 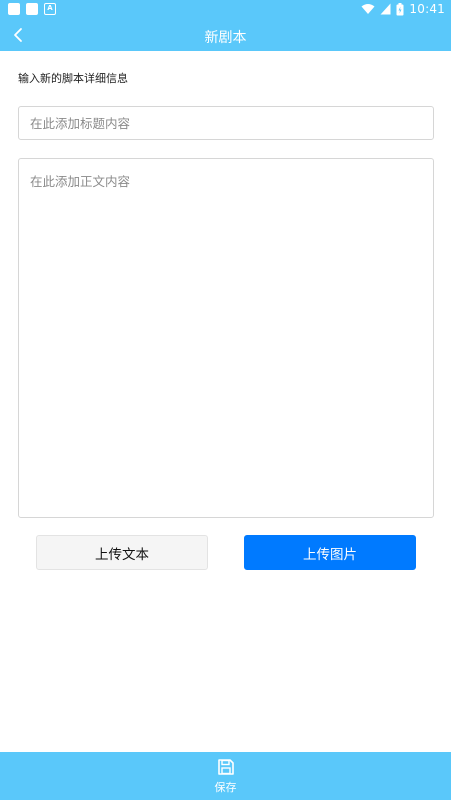 I want to click on notification-icons: A, so click(x=32, y=9).